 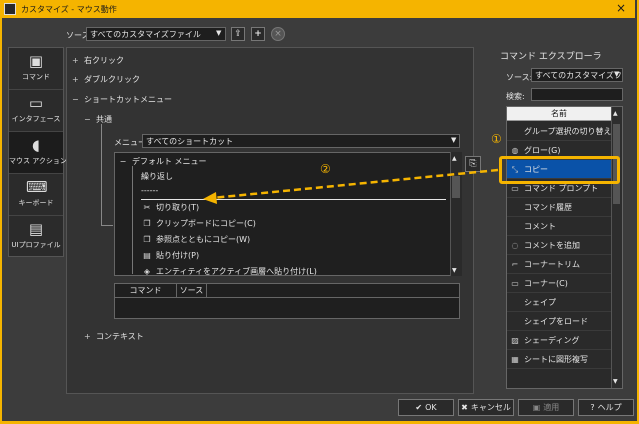 I want to click on drag-arrow-line, so click(x=355, y=184).